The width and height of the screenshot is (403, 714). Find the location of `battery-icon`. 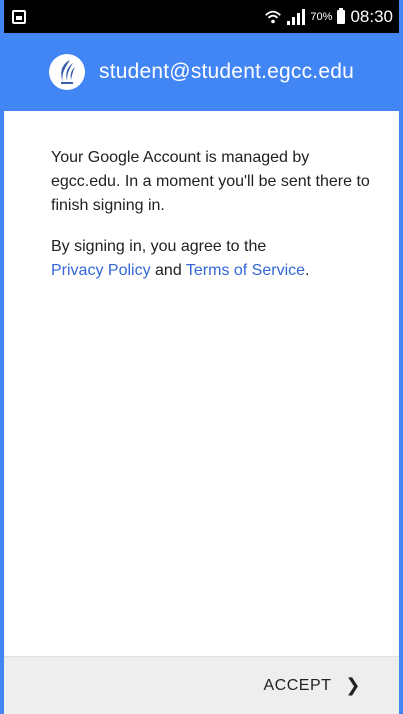

battery-icon is located at coordinates (341, 15).